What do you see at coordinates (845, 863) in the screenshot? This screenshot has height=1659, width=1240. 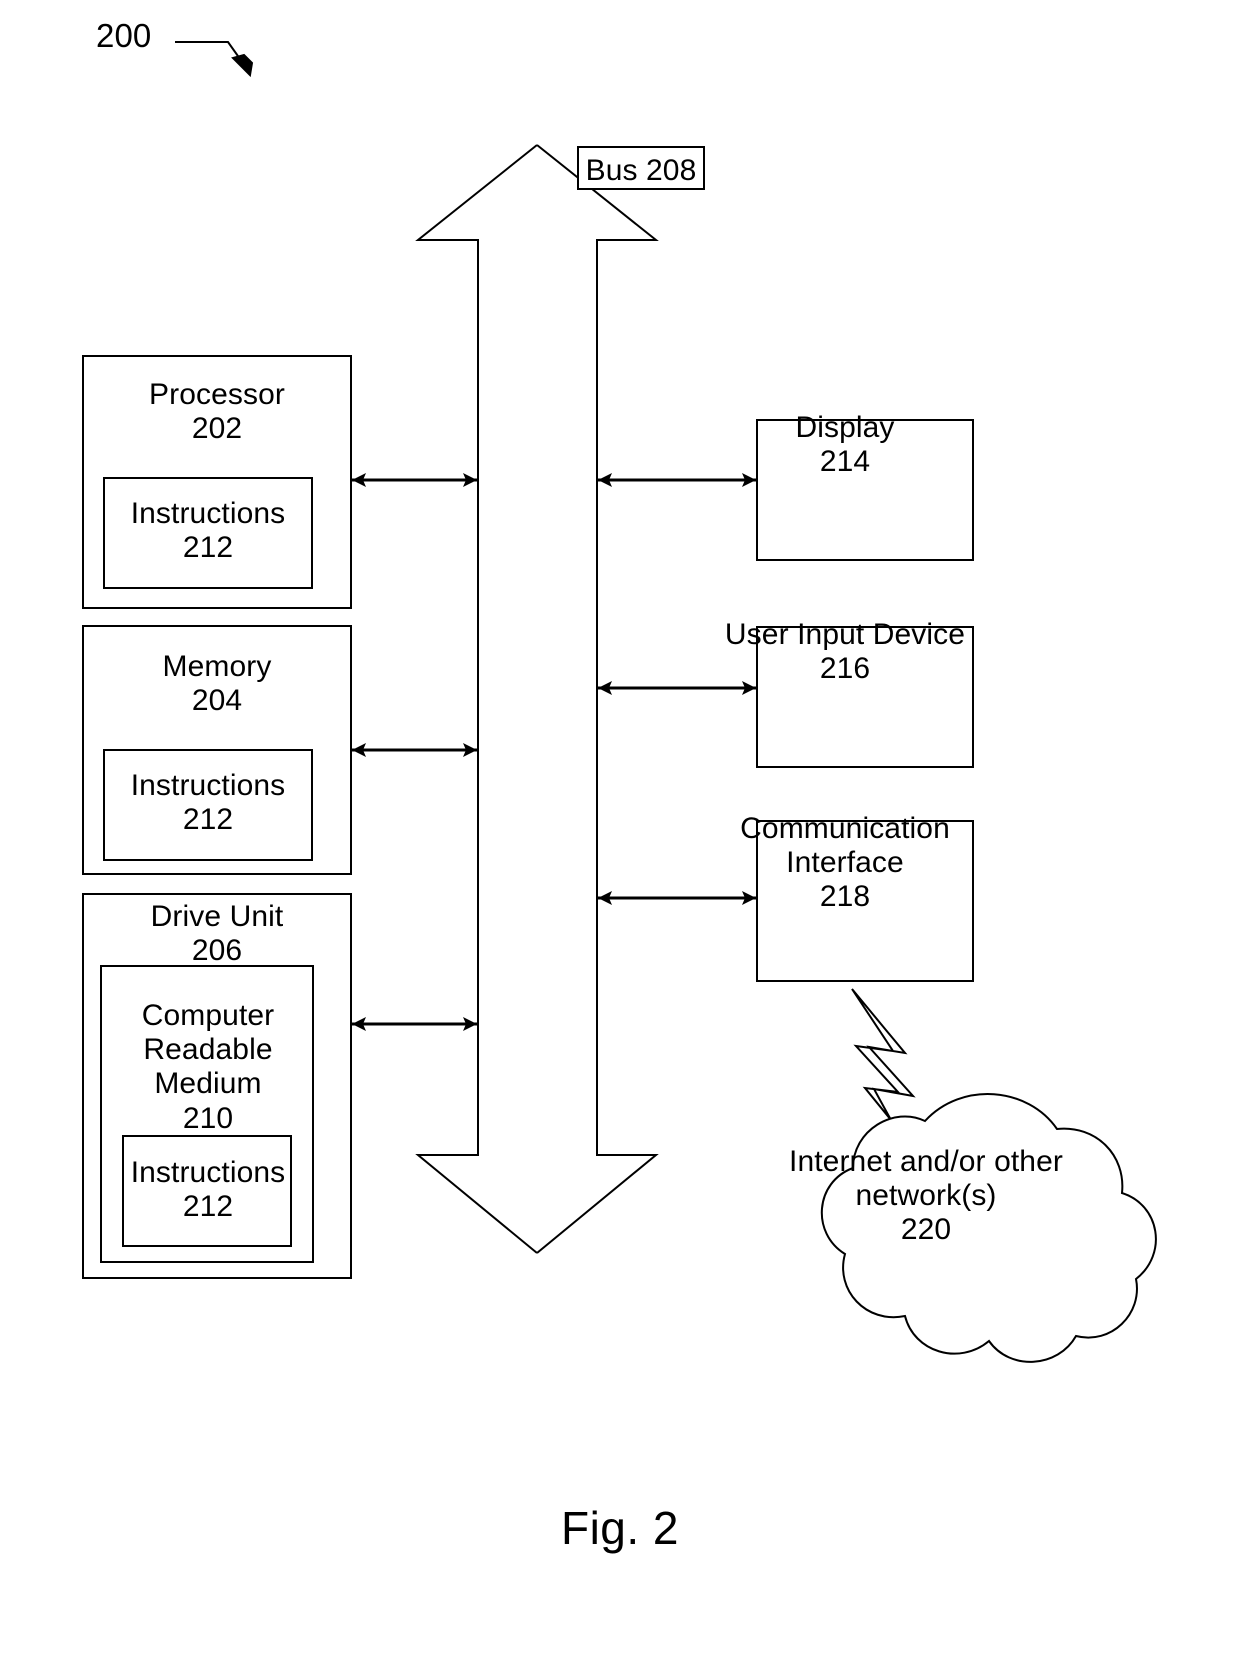 I see `communication-interface-label: Communication Interface 218` at bounding box center [845, 863].